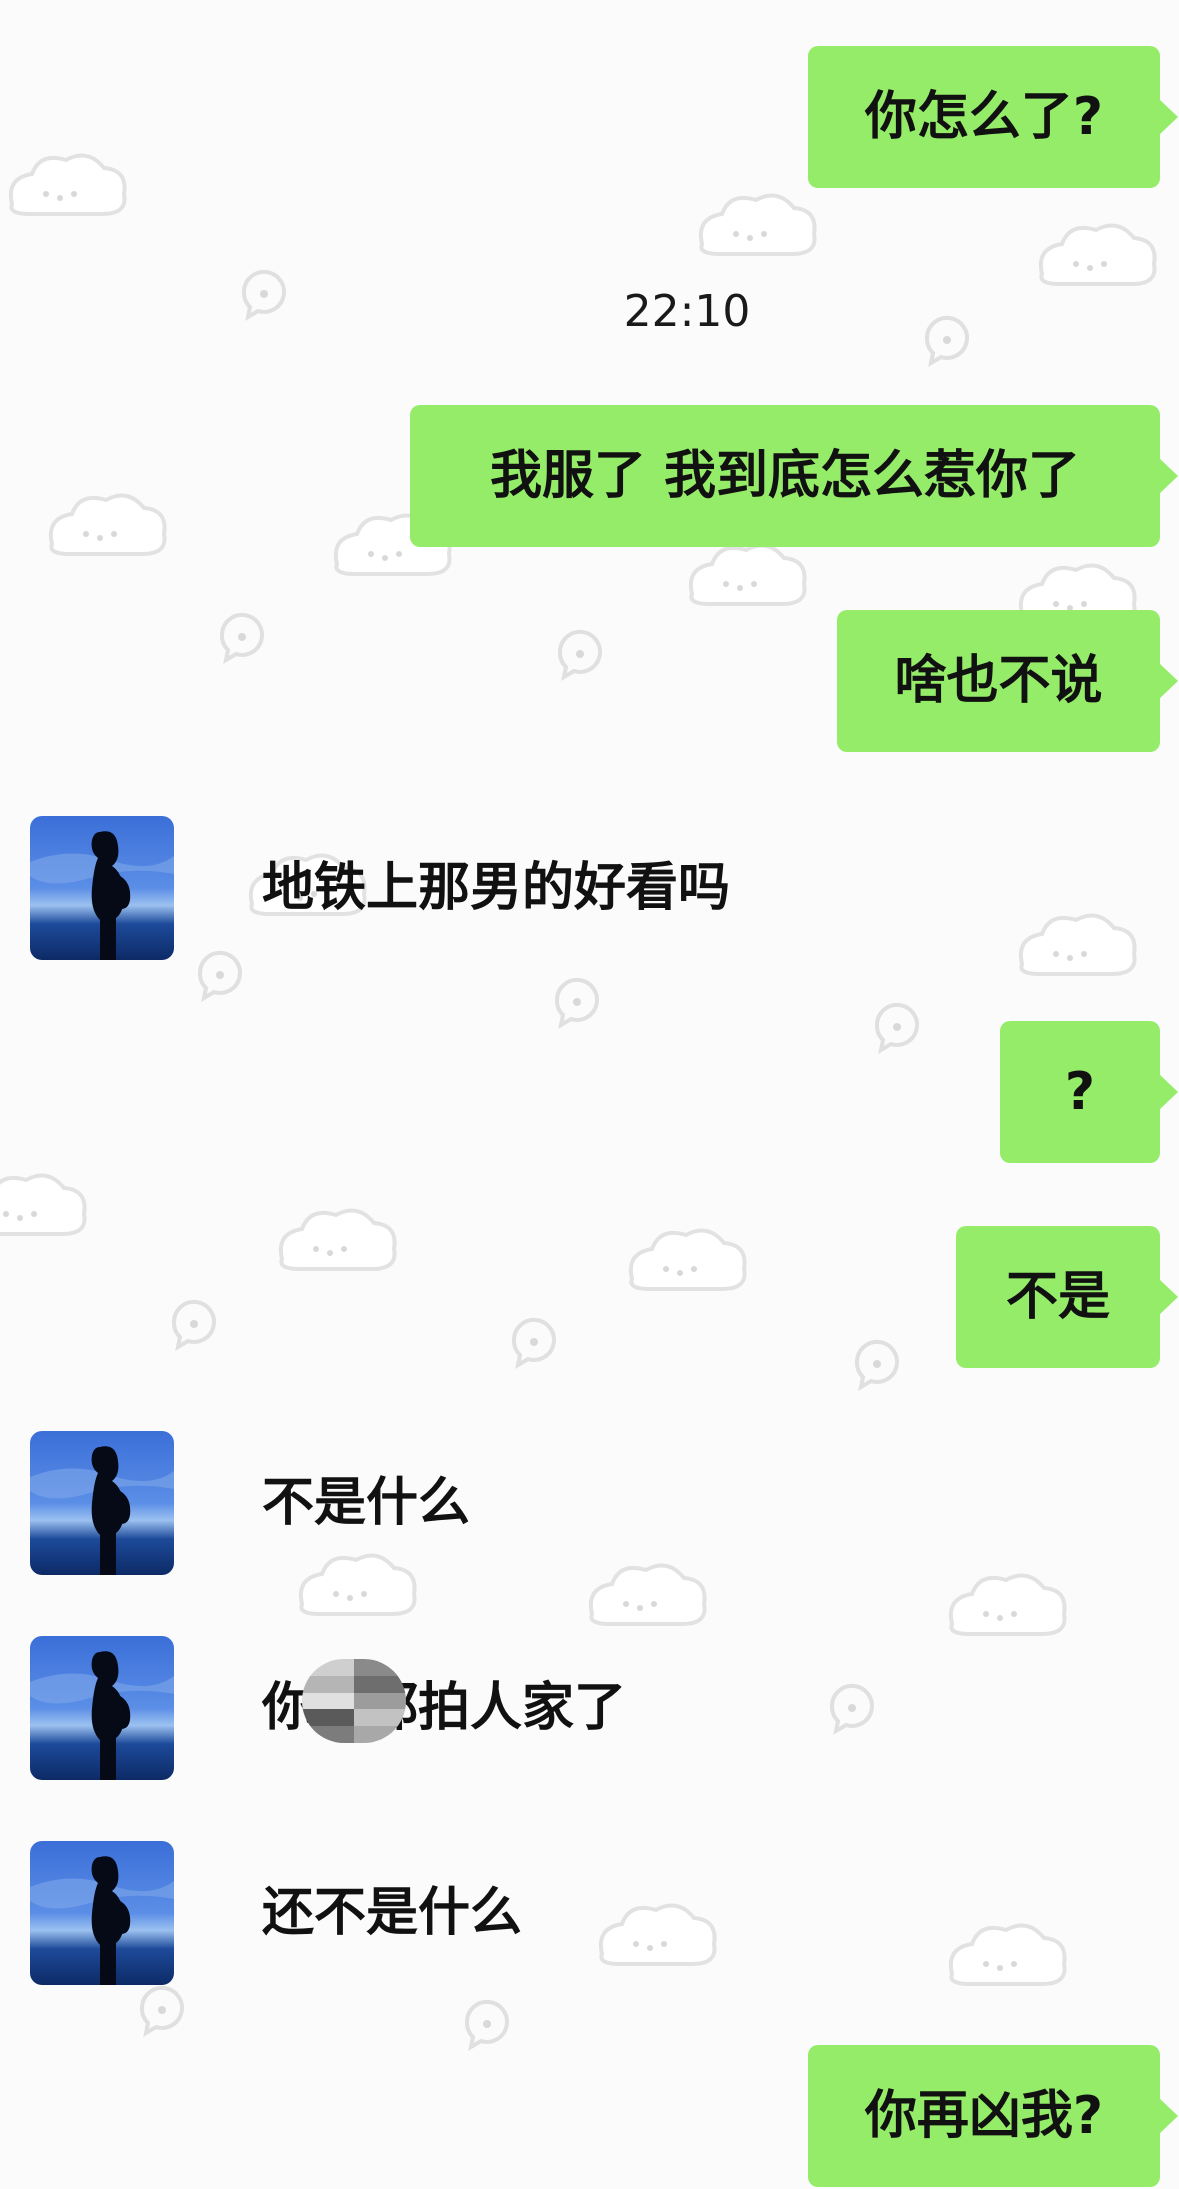 This screenshot has height=2189, width=1179. I want to click on incoming-message-text: 还不是什么, so click(392, 1913).